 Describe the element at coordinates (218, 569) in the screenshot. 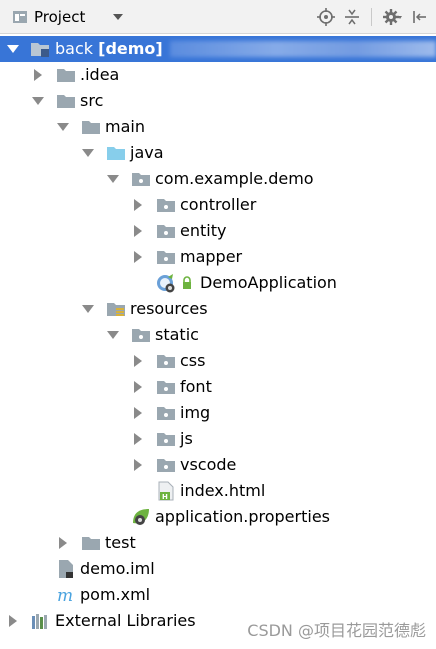

I see `tree-node-demo-iml: demo.iml` at that location.